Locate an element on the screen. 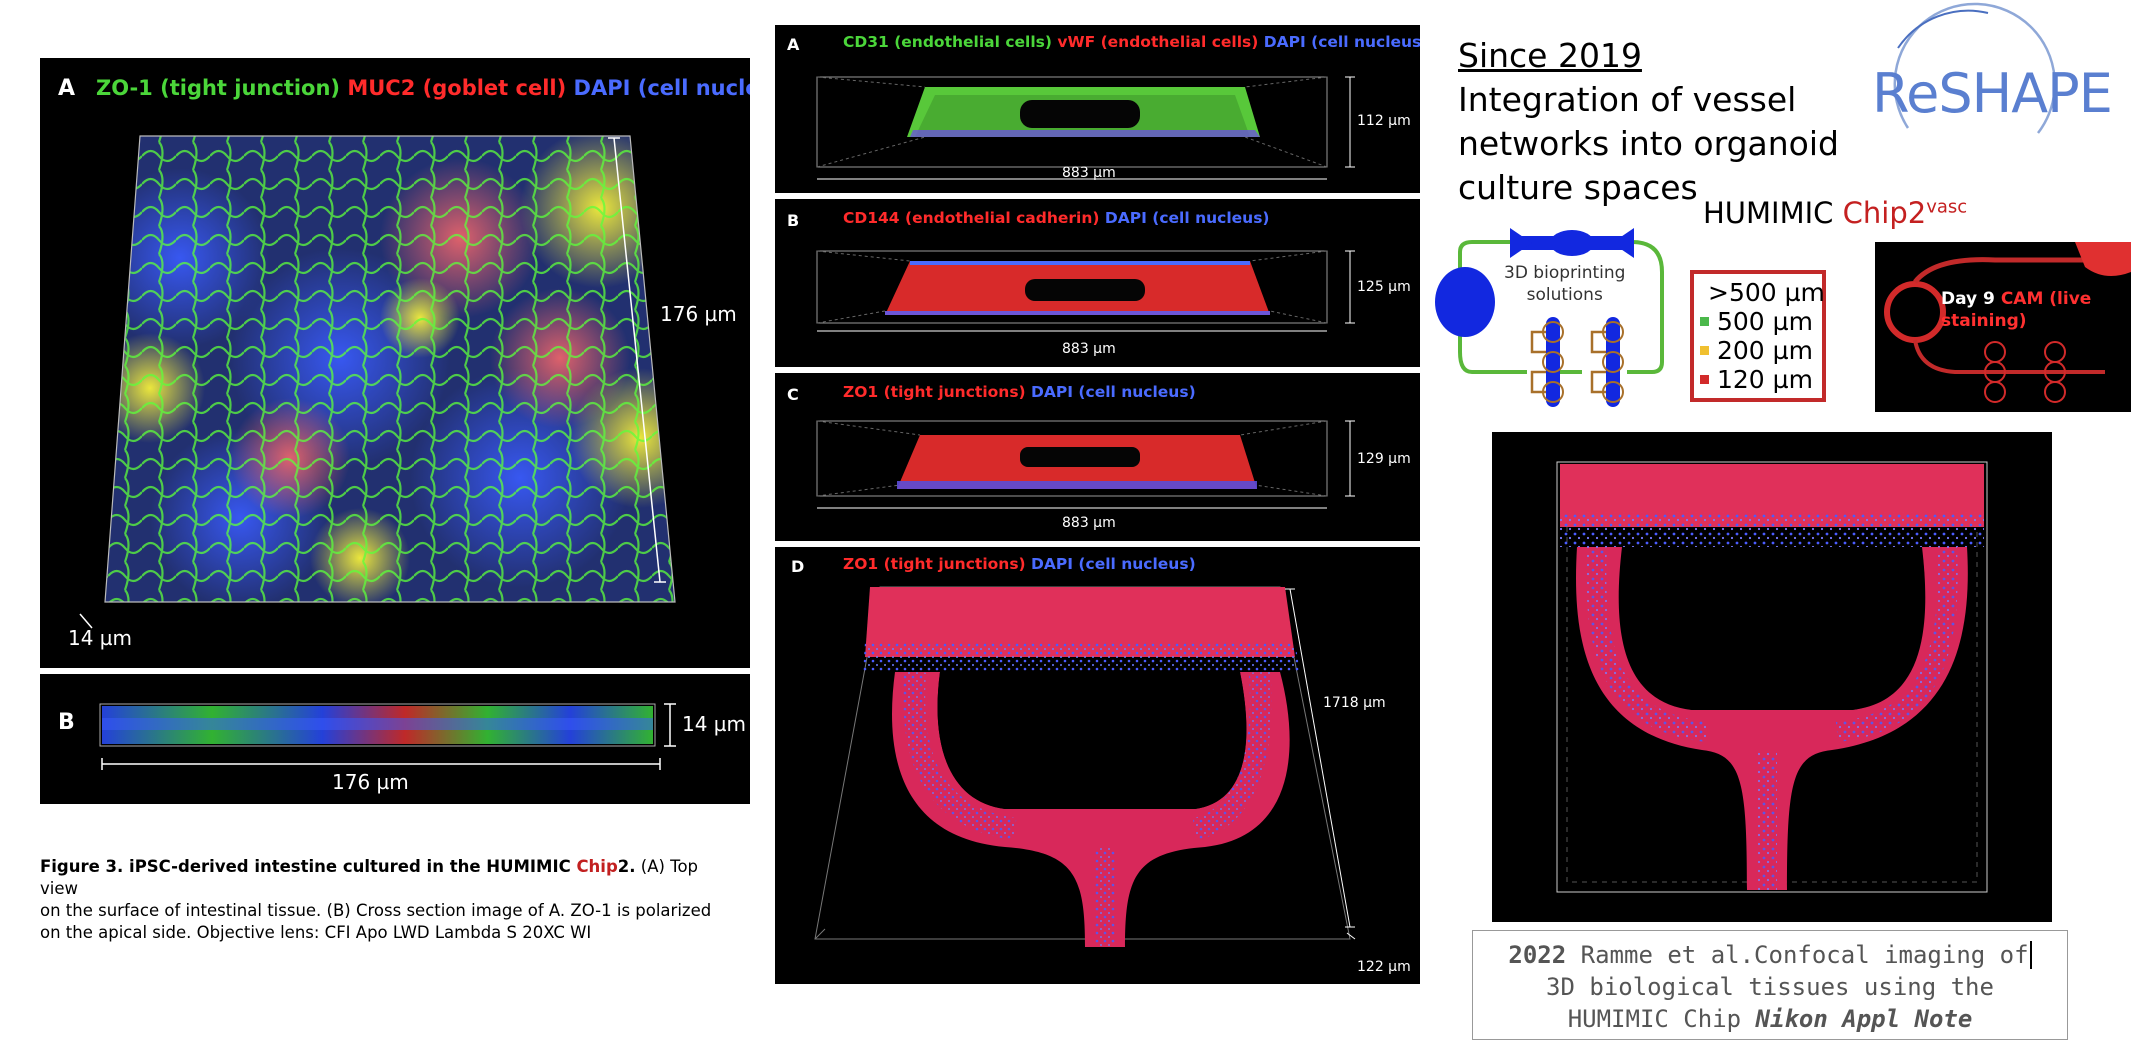 Image resolution: width=2132 pixels, height=1040 pixels. size-swatch-green is located at coordinates (1704, 321).